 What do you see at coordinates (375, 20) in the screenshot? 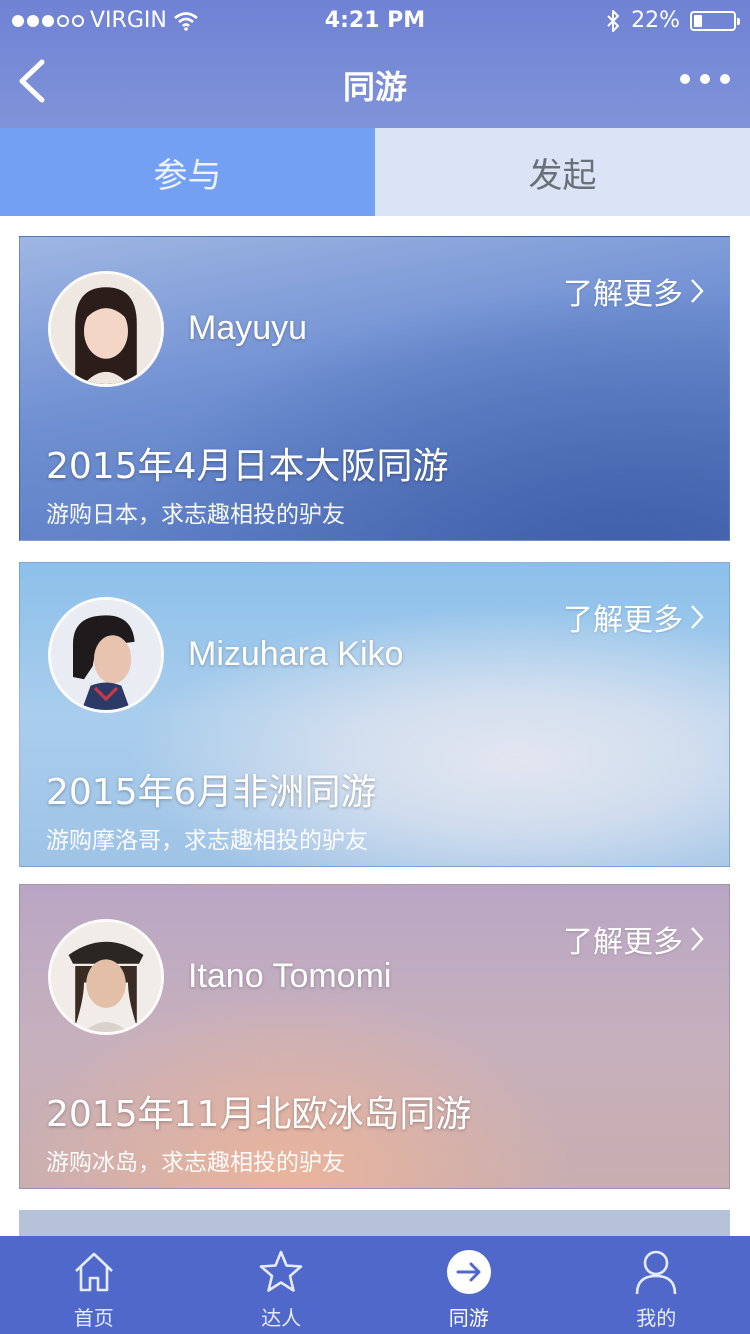
I see `status-bar: VIRGIN 4:21 PM 22%` at bounding box center [375, 20].